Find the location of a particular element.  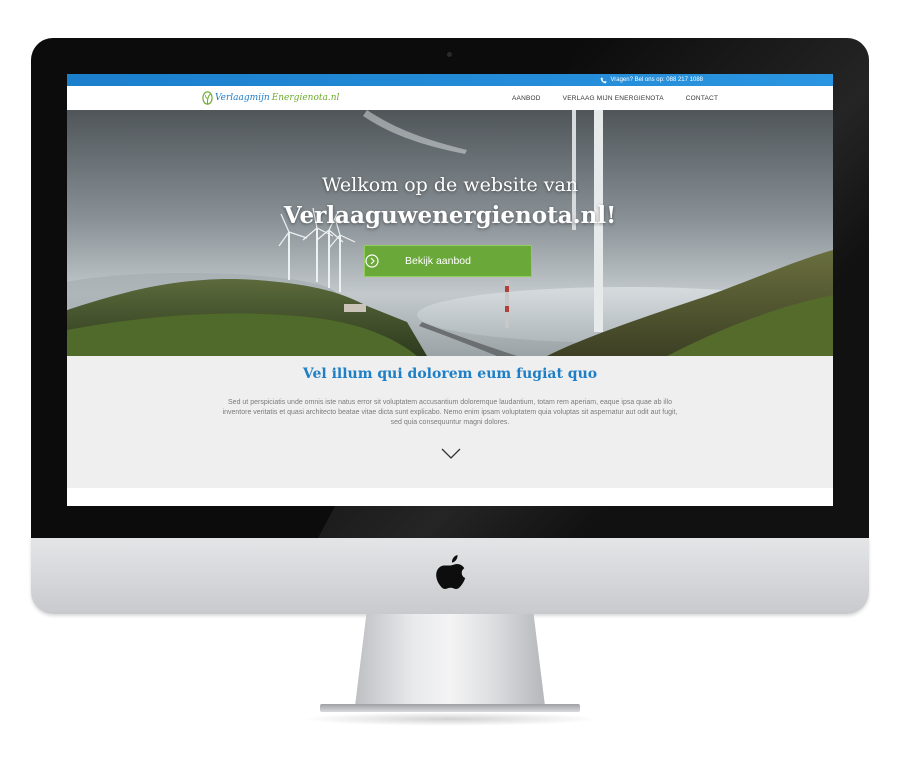

logo-text-green: Energienota.nl is located at coordinates (305, 98).